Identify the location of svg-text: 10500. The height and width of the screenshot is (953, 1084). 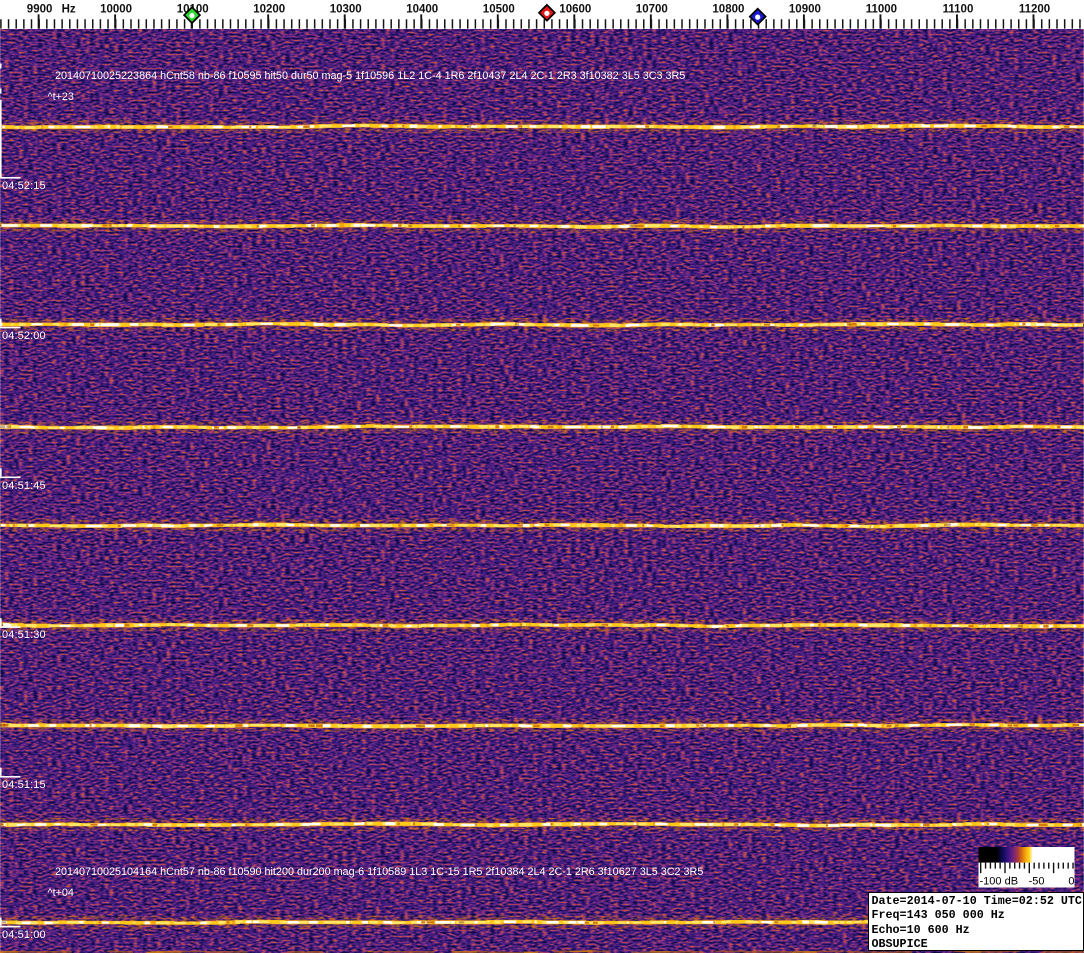
(499, 9).